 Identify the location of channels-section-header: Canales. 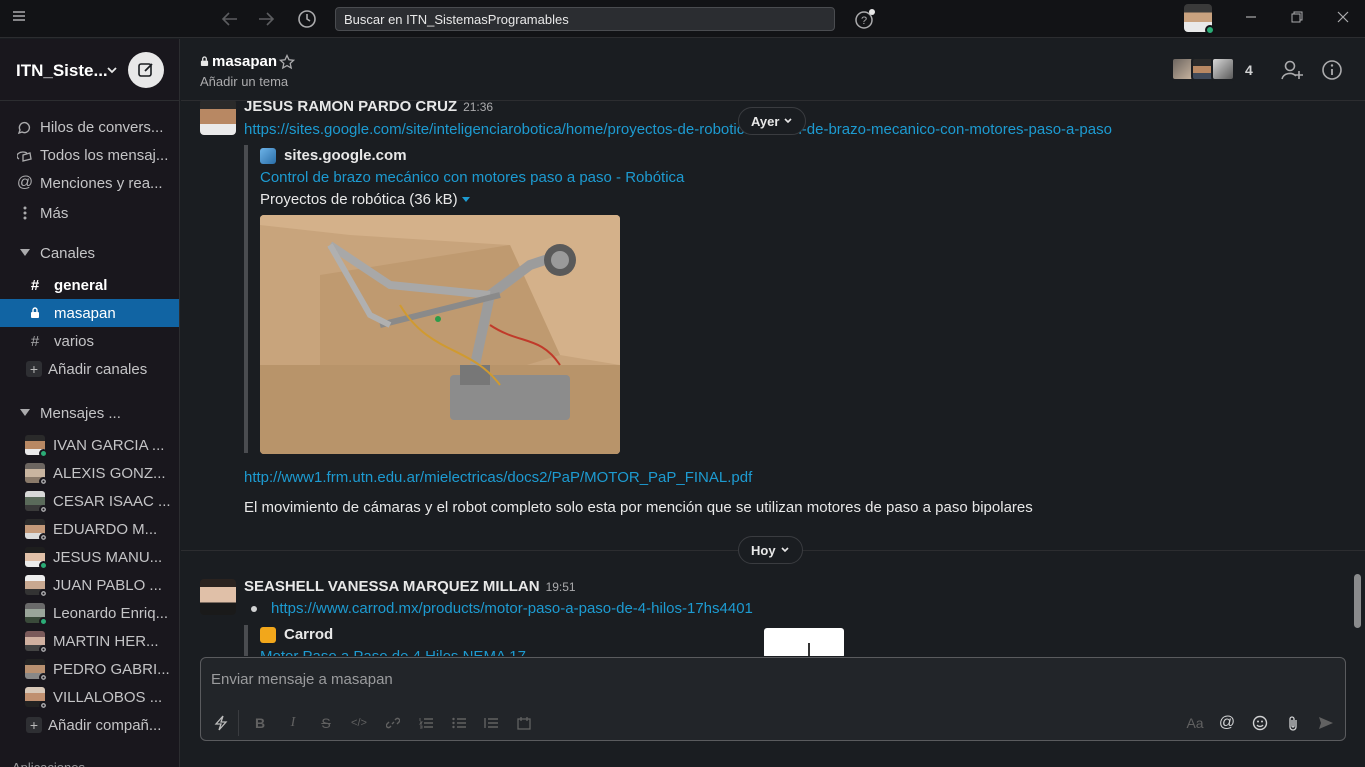
(89, 253).